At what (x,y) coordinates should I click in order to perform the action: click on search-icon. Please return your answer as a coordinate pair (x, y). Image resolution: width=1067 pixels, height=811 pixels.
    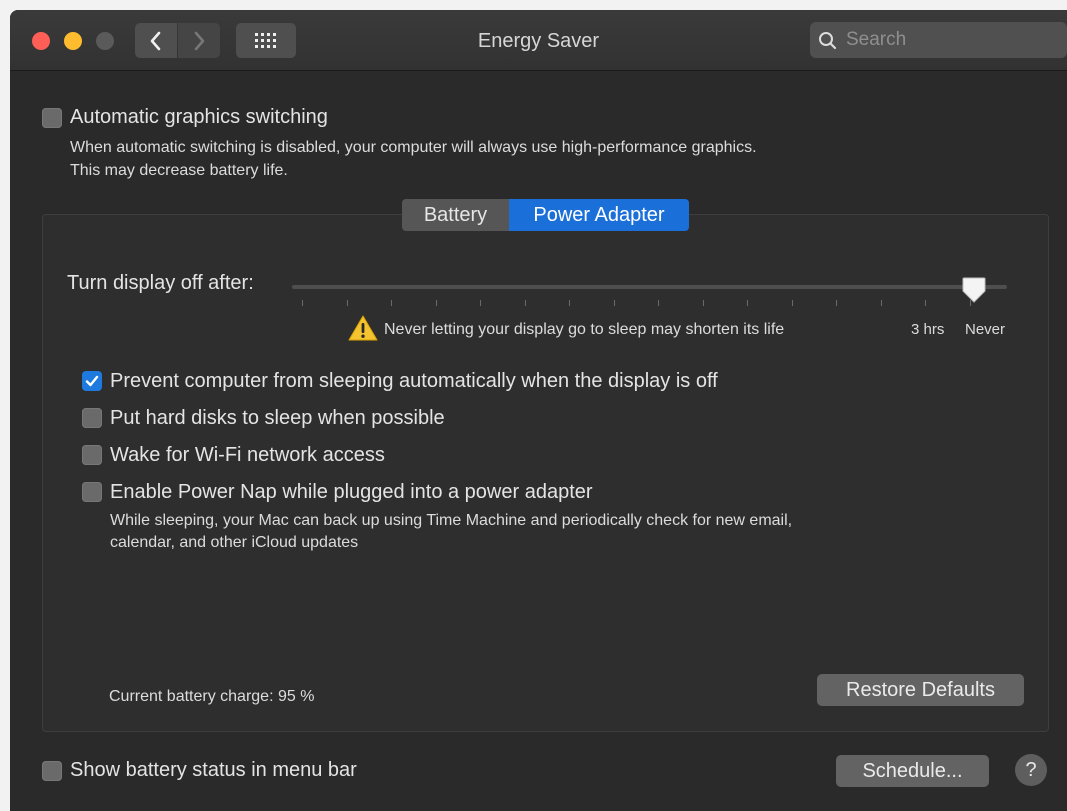
    Looking at the image, I should click on (828, 41).